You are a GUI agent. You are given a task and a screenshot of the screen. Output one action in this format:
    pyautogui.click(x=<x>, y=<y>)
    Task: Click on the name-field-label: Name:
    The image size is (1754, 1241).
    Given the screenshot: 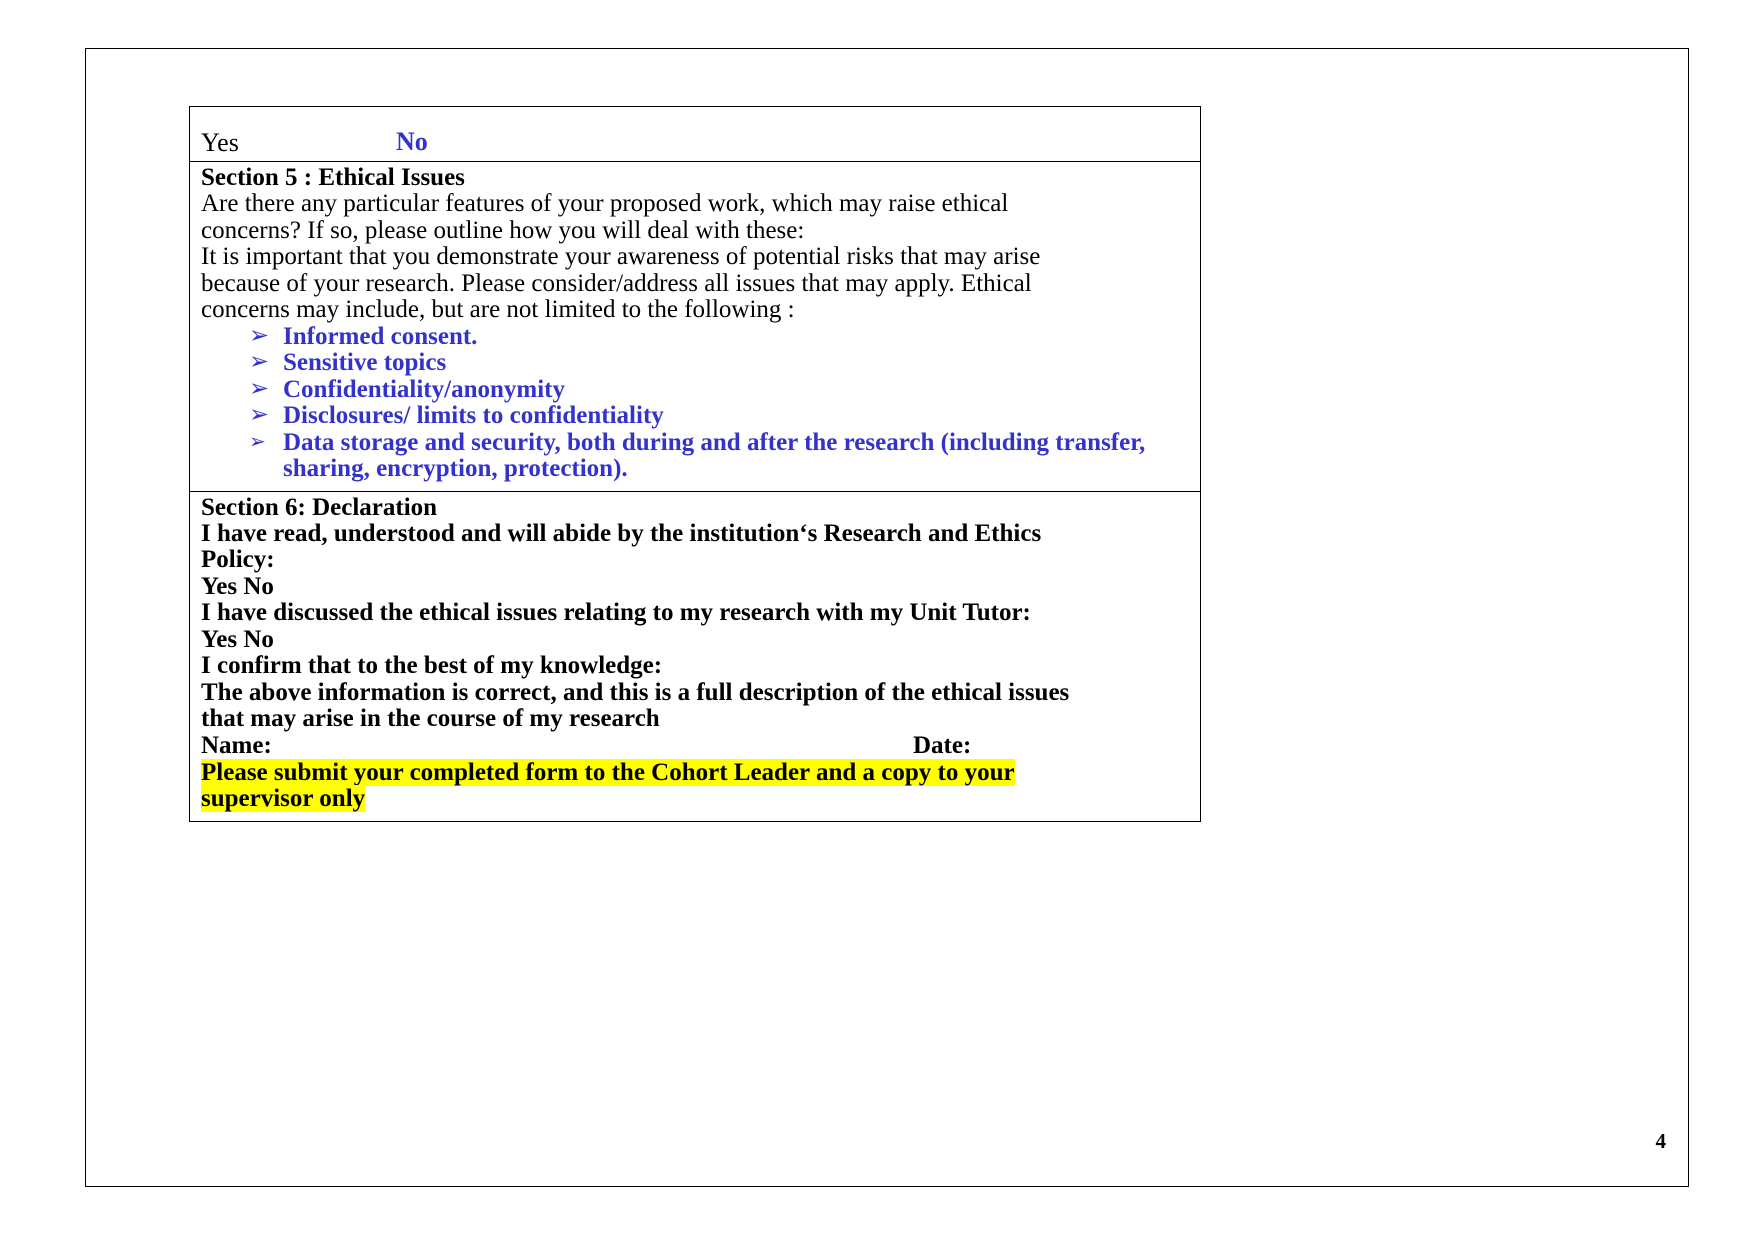 What is the action you would take?
    pyautogui.click(x=236, y=745)
    